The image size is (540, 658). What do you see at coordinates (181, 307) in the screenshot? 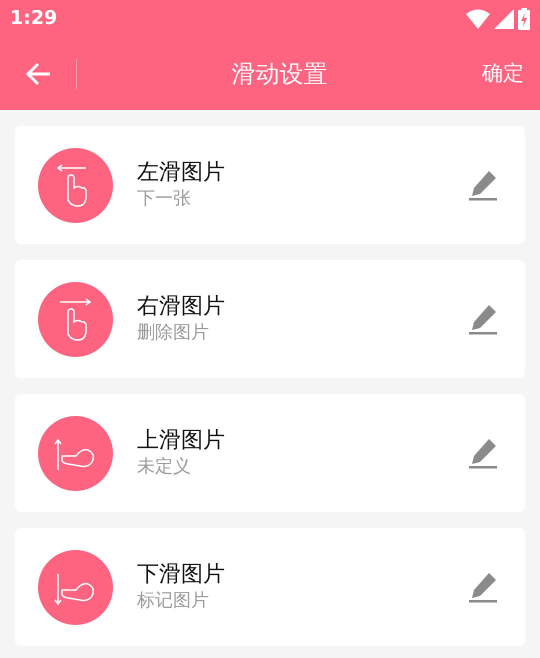
I see `gesture-title: 右滑图片` at bounding box center [181, 307].